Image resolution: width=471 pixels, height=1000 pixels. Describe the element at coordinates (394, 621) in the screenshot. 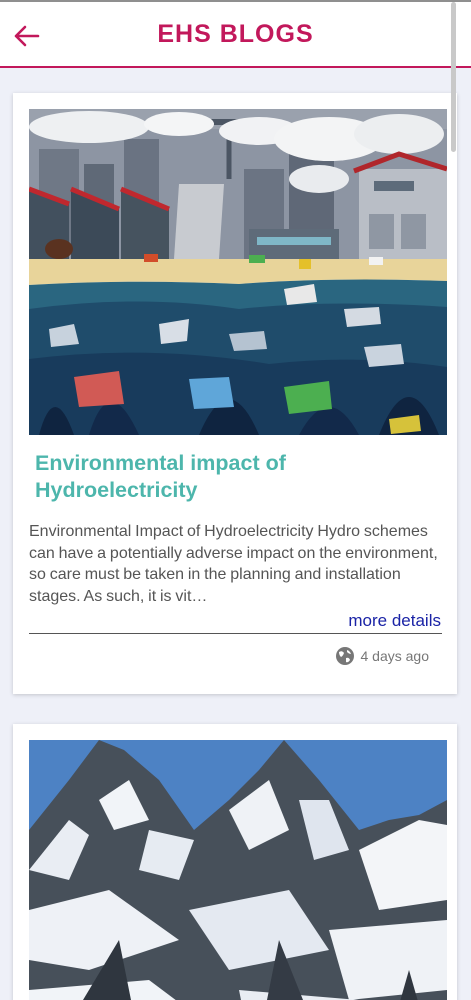

I see `more-details-link: more details` at that location.